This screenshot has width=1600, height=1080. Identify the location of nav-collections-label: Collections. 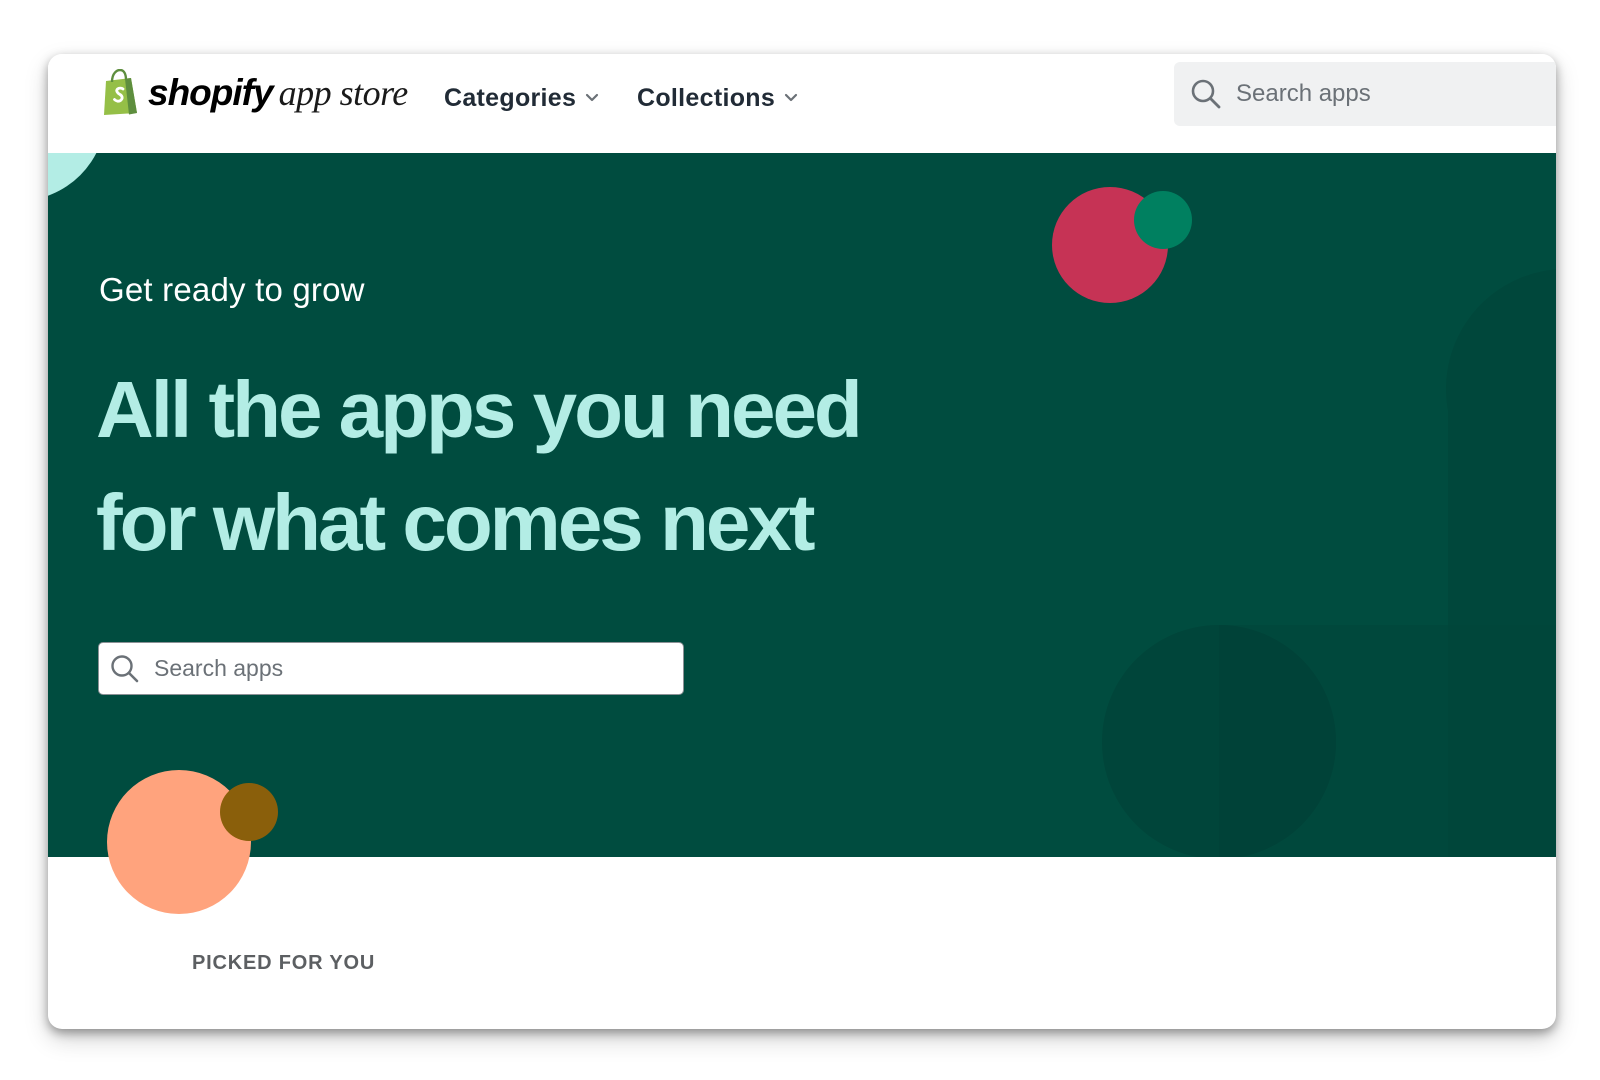
(706, 97).